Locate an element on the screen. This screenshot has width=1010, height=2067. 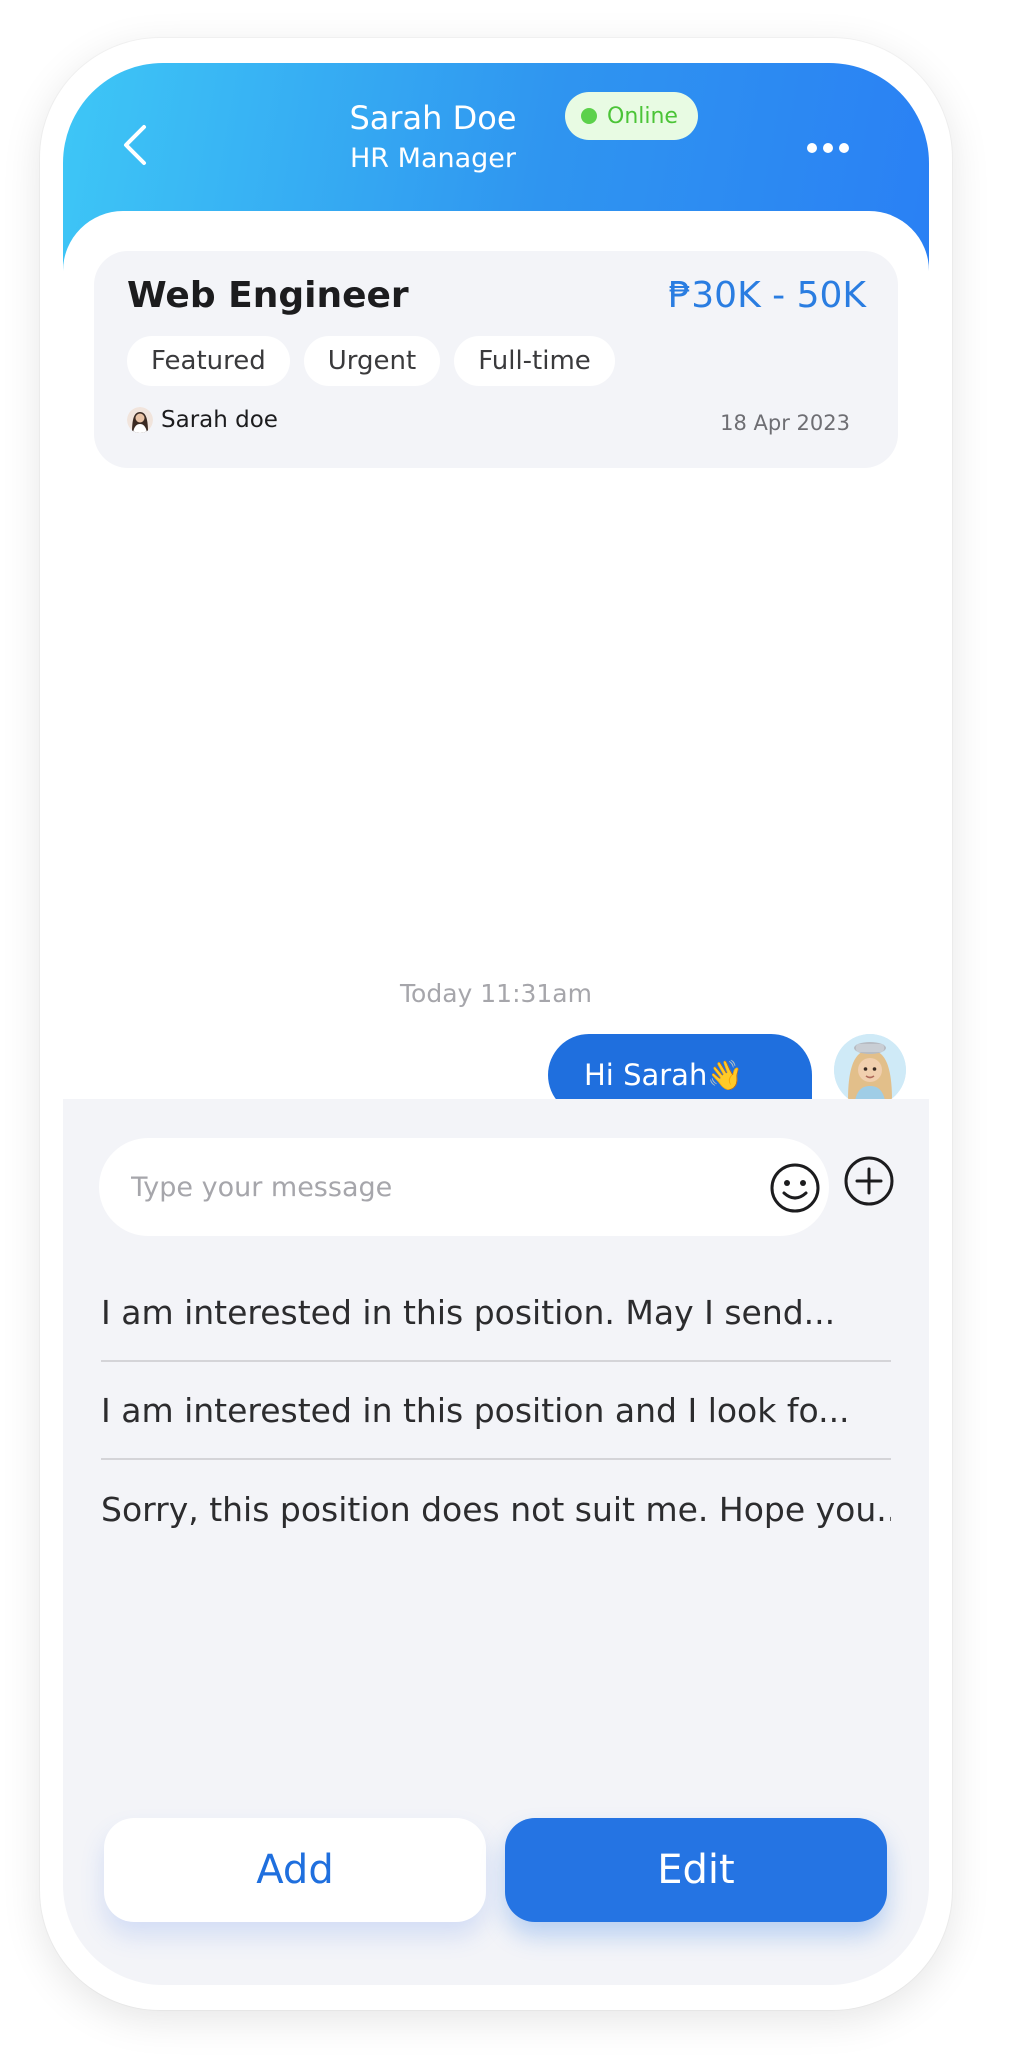
poster-name: Sarah doe is located at coordinates (219, 420).